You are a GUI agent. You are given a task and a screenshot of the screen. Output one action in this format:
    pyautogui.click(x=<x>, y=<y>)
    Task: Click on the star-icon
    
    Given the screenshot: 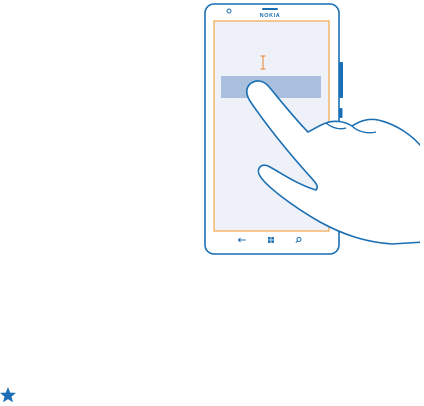 What is the action you would take?
    pyautogui.click(x=8, y=395)
    